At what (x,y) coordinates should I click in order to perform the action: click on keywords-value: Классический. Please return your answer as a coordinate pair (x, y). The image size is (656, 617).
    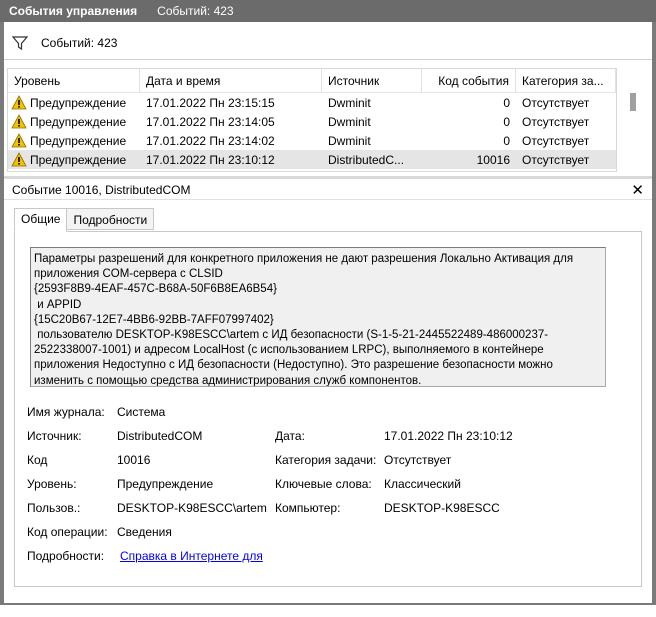
    Looking at the image, I should click on (422, 484).